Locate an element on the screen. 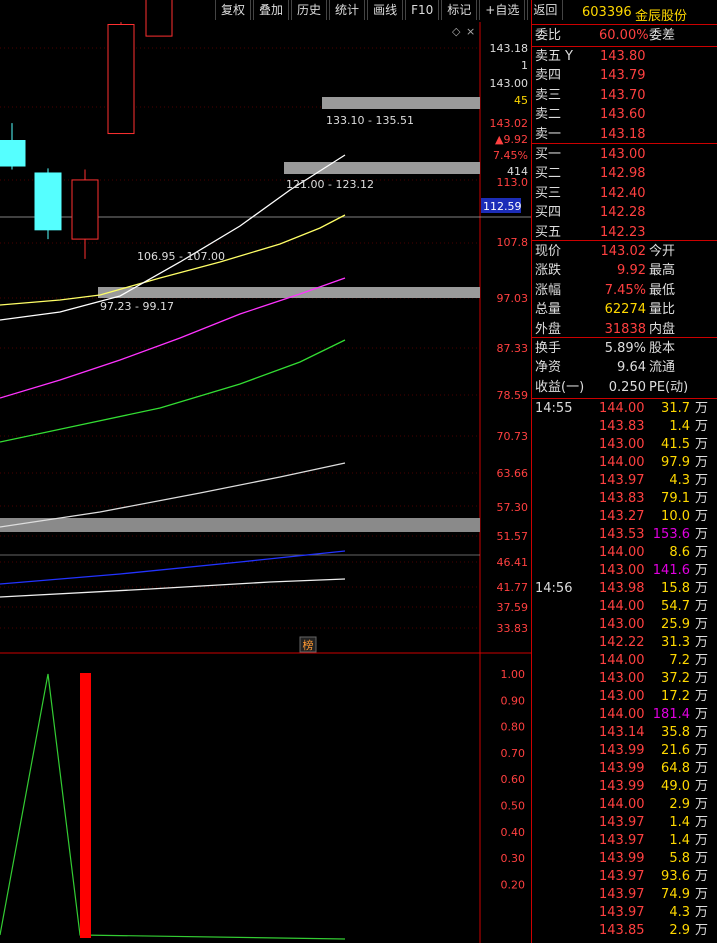 This screenshot has height=943, width=717. stat-label2: 最高 is located at coordinates (662, 271).